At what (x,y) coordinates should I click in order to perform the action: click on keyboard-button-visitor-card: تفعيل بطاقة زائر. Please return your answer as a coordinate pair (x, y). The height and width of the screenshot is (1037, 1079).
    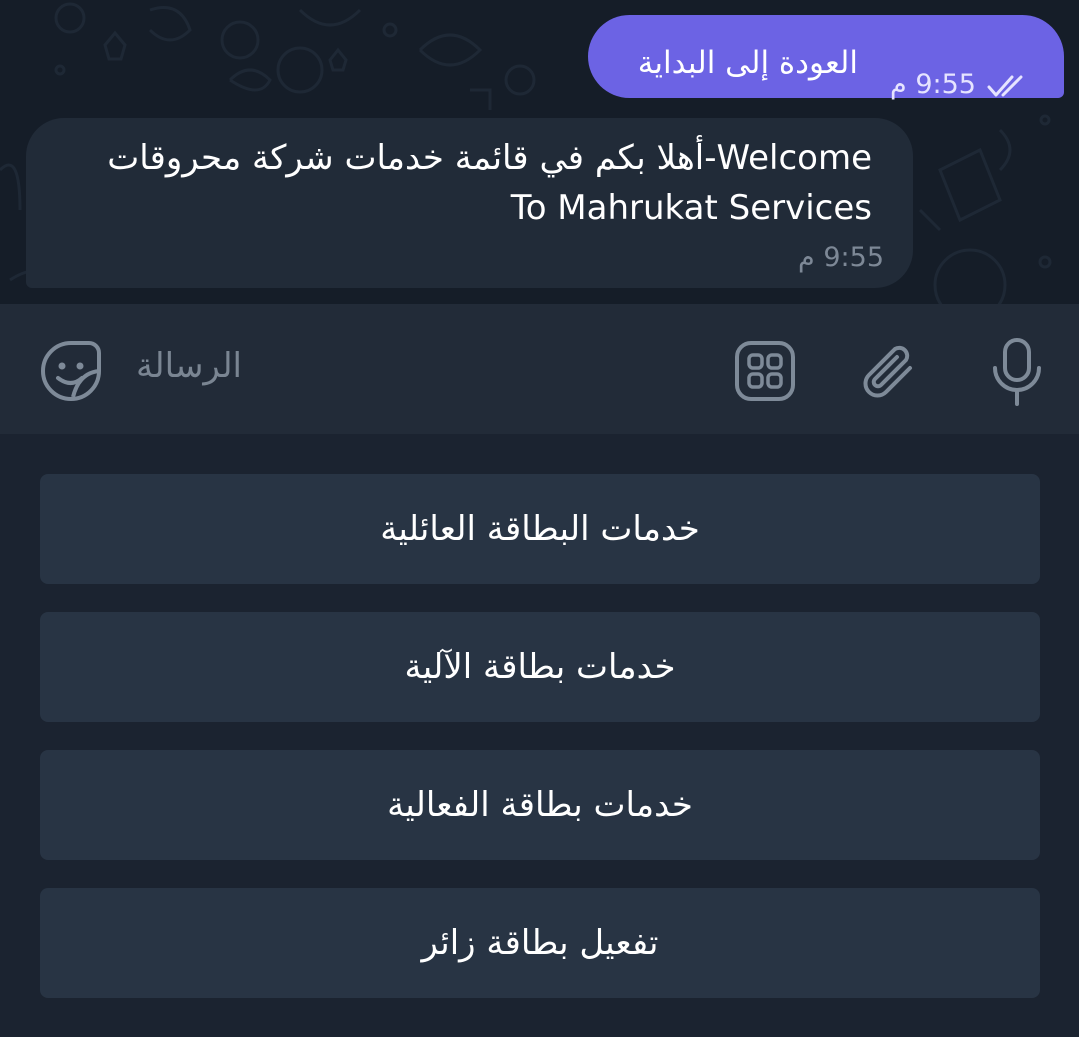
    Looking at the image, I should click on (540, 943).